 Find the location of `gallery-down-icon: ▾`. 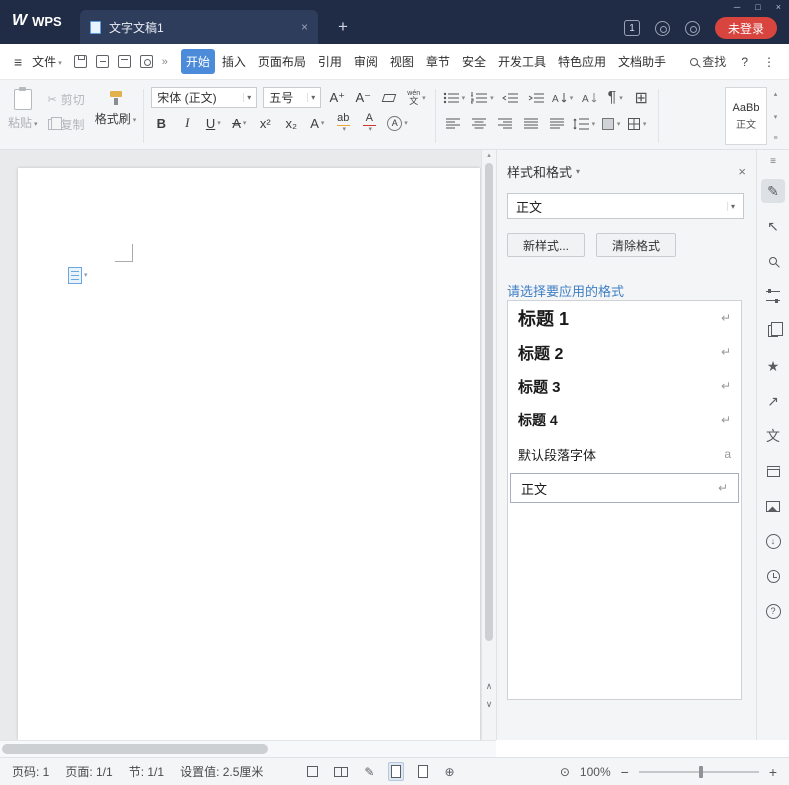

gallery-down-icon: ▾ is located at coordinates (776, 117).